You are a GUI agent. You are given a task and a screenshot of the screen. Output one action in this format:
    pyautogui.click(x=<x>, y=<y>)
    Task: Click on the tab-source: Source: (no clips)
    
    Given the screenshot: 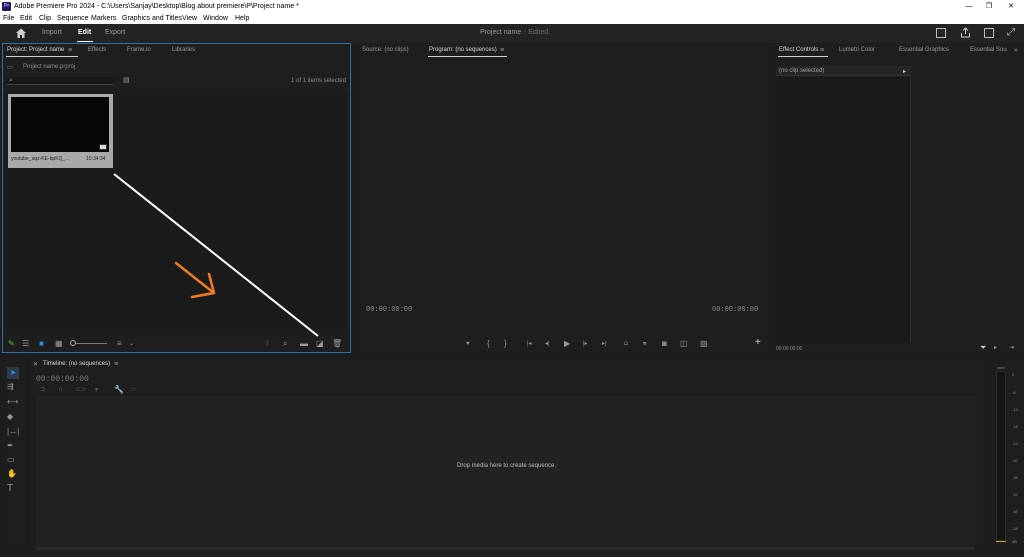 What is the action you would take?
    pyautogui.click(x=385, y=50)
    